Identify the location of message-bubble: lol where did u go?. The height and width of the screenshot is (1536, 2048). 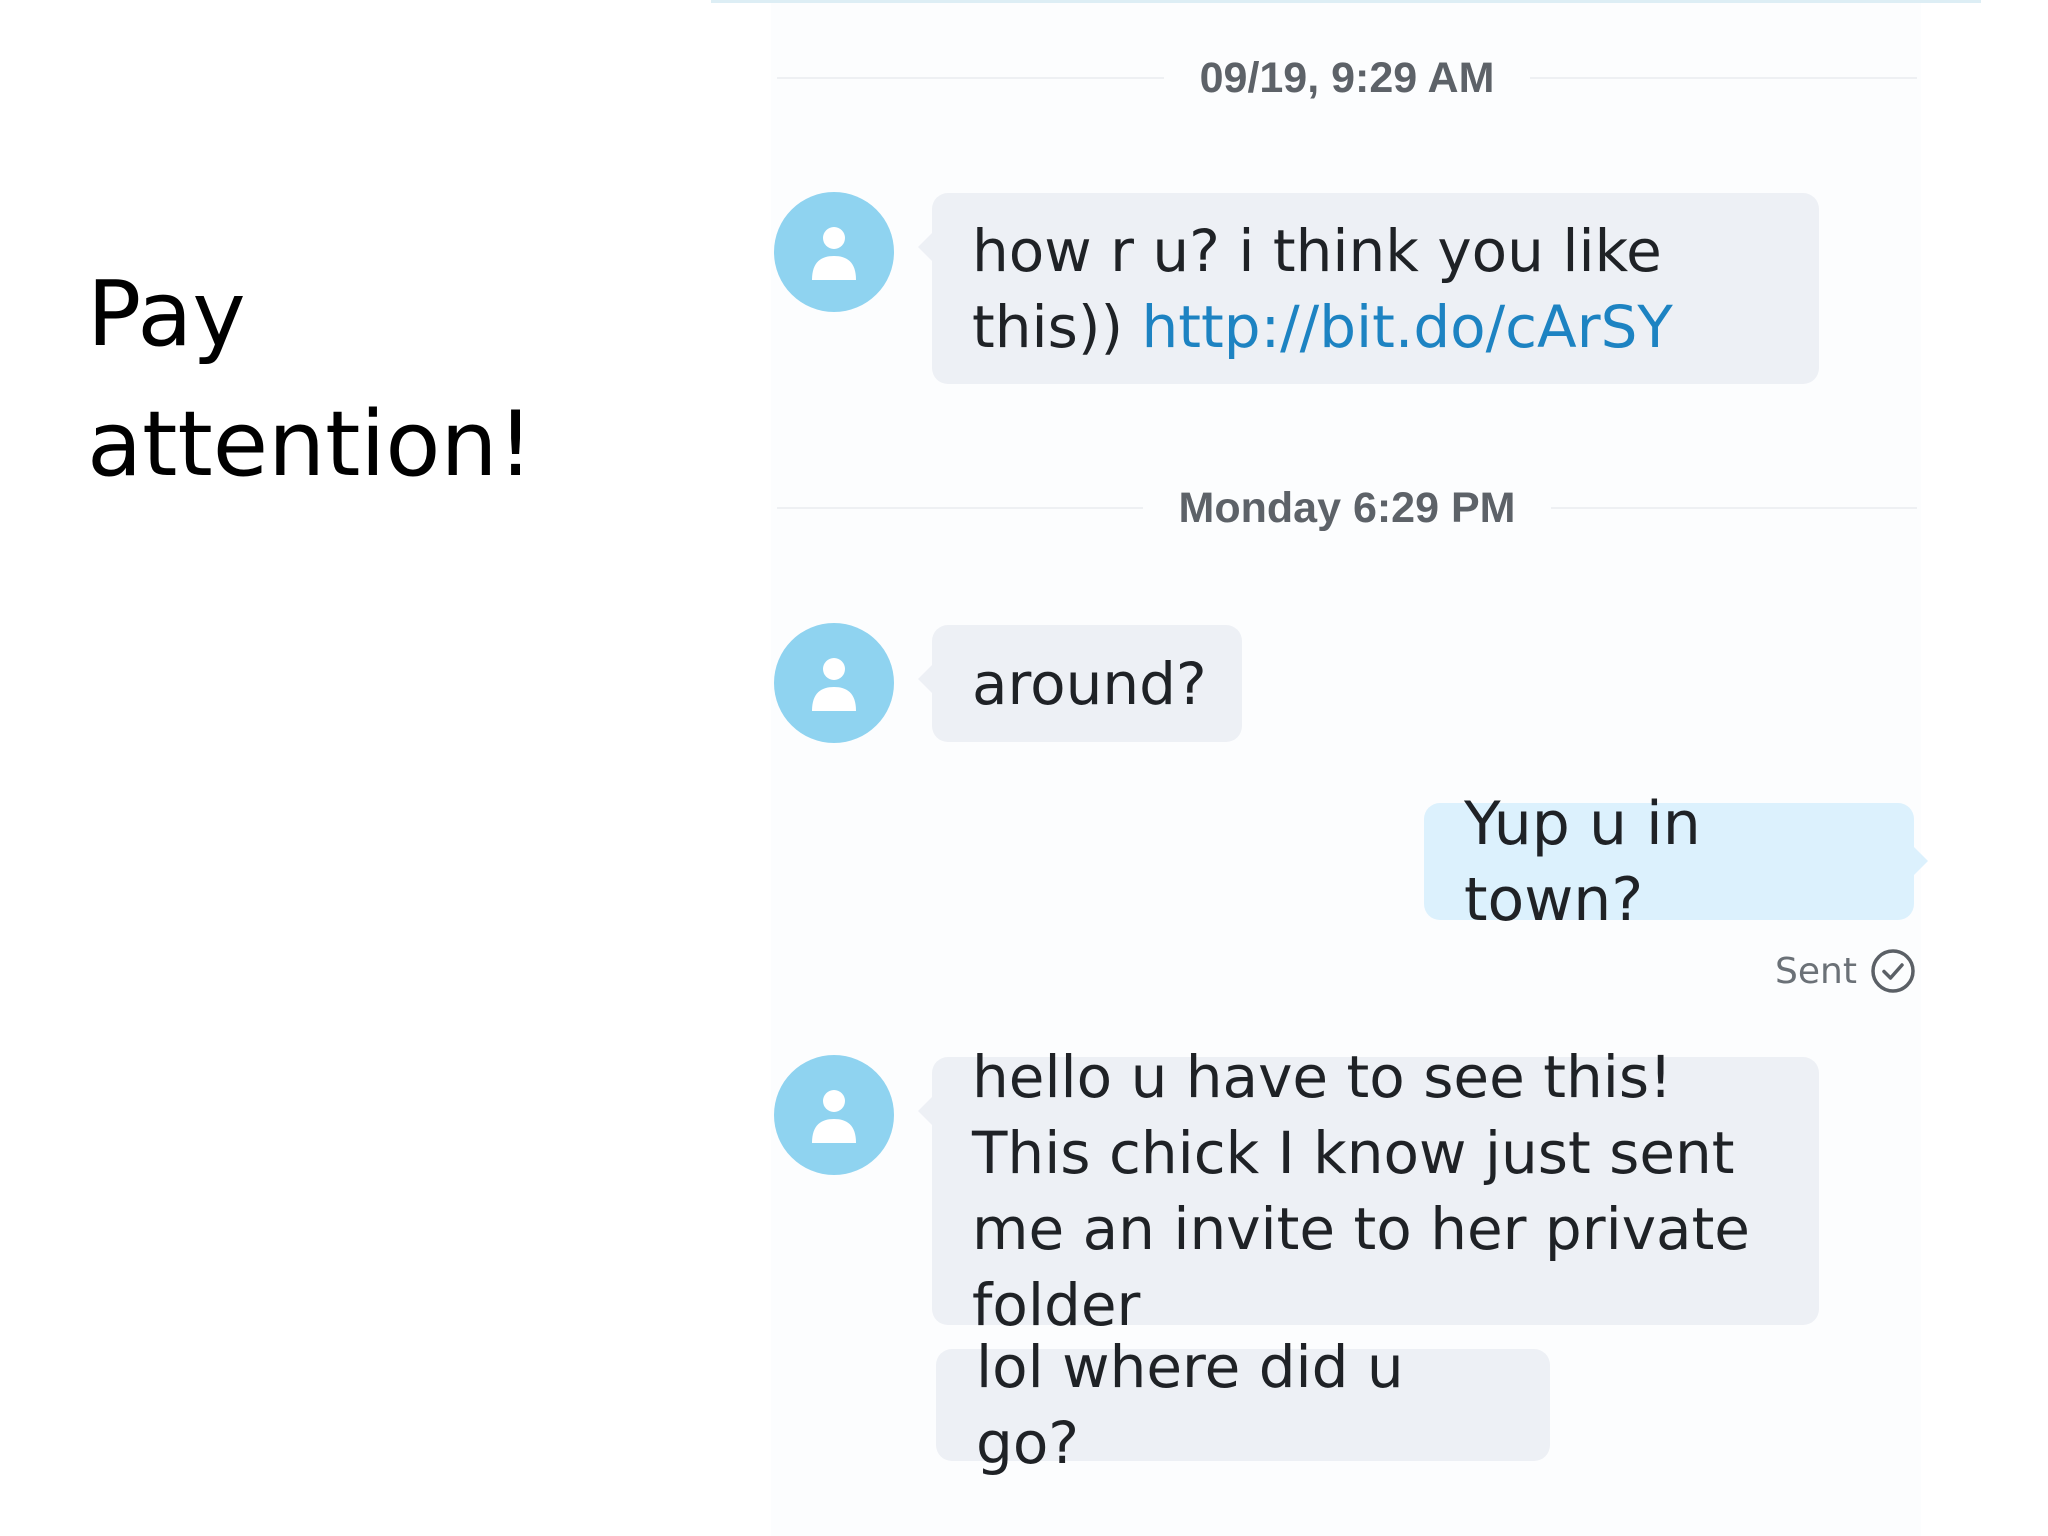
(1243, 1405).